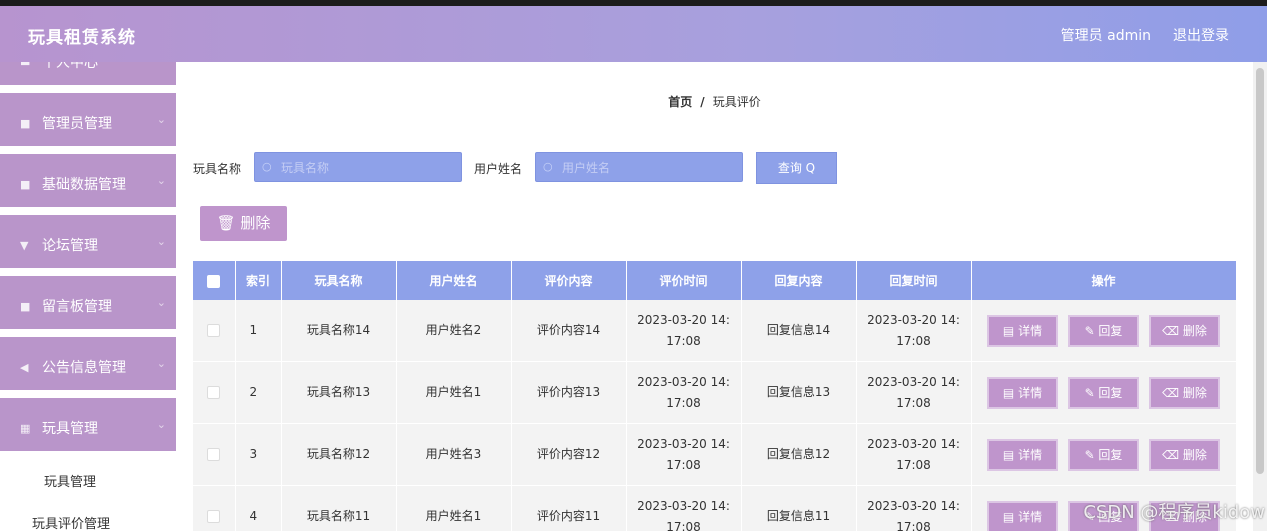  What do you see at coordinates (647, 168) in the screenshot?
I see `user-name-input` at bounding box center [647, 168].